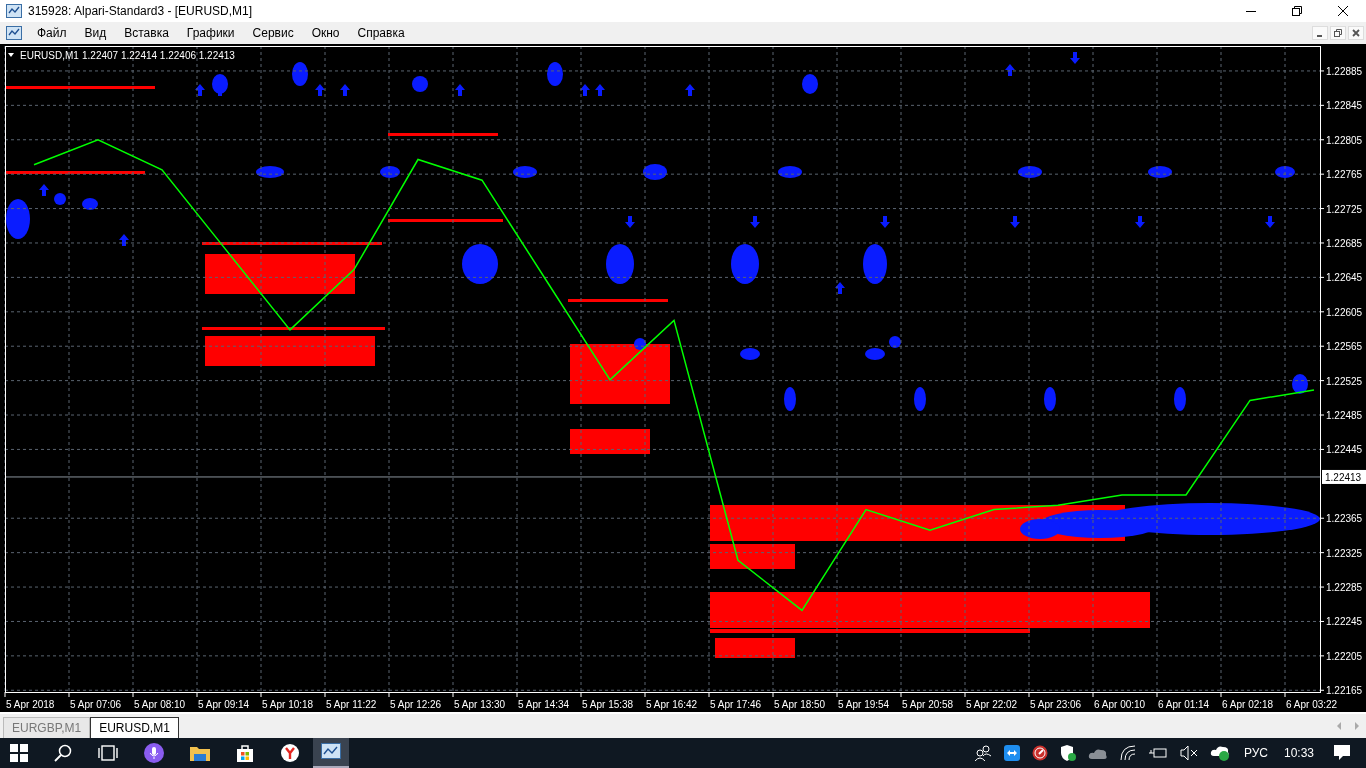 The image size is (1366, 768). I want to click on price-label: 1.22605, so click(1344, 312).